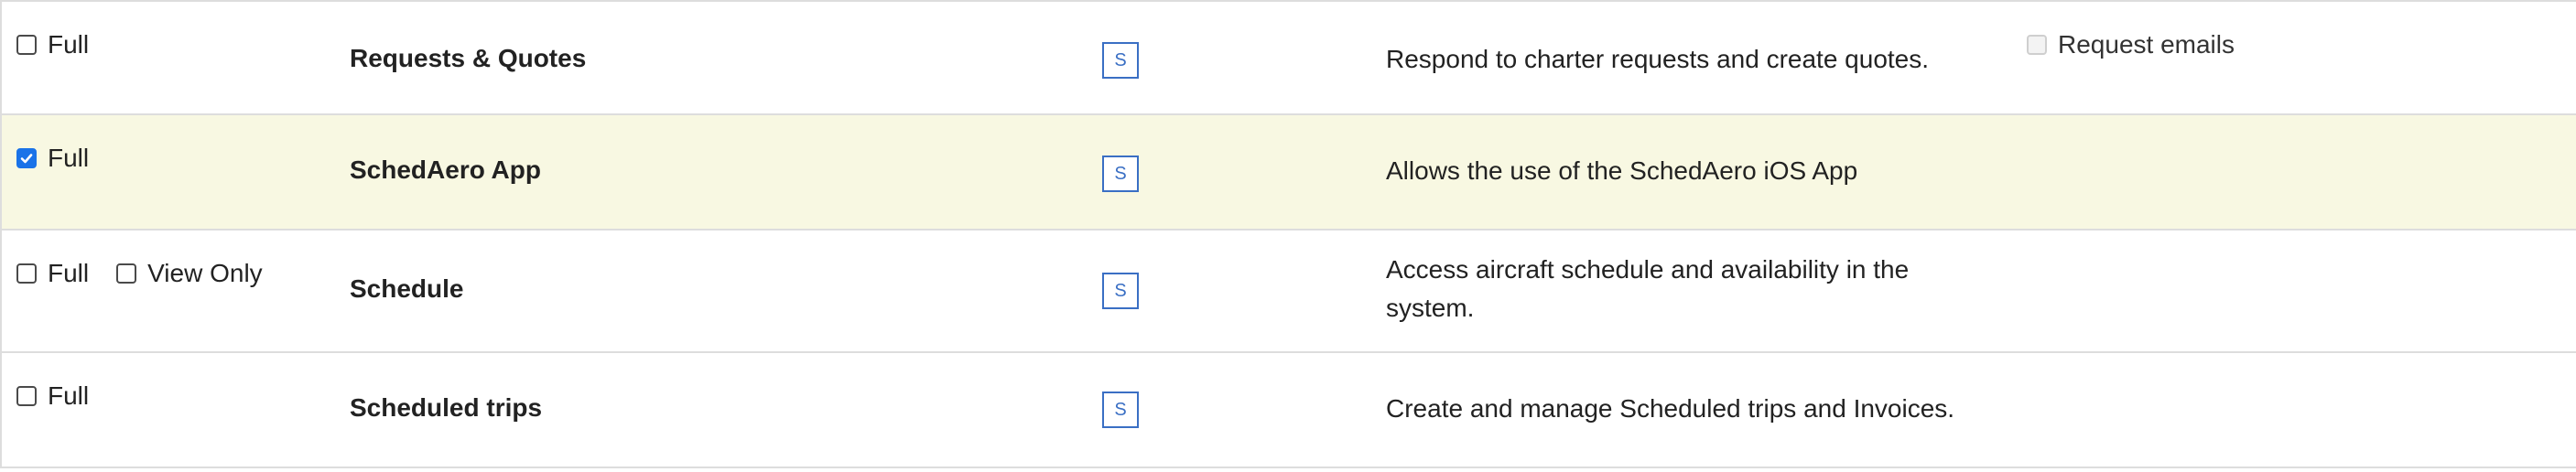  Describe the element at coordinates (447, 407) in the screenshot. I see `permission-name: Scheduled trips` at that location.